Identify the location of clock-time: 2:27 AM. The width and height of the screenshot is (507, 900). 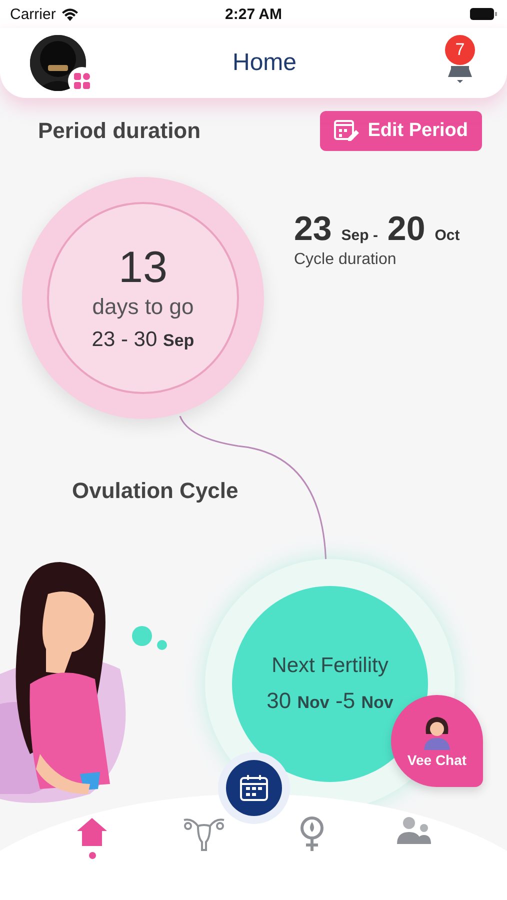
(253, 14).